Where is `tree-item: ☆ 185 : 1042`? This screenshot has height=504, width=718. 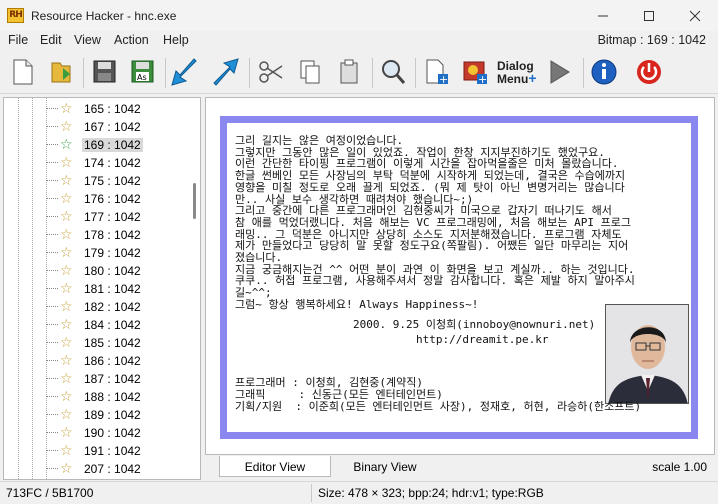
tree-item: ☆ 185 : 1042 is located at coordinates (94, 343).